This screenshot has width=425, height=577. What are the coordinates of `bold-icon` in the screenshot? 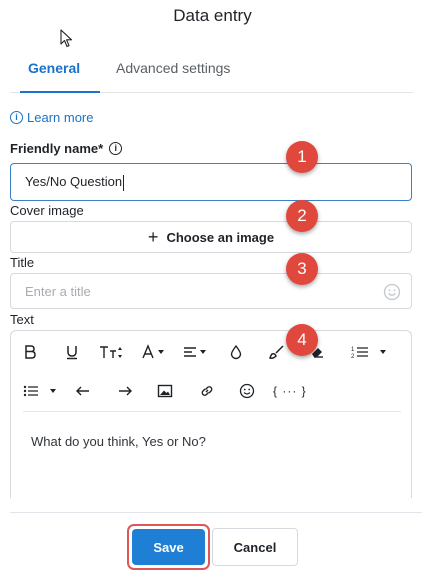 It's located at (30, 352).